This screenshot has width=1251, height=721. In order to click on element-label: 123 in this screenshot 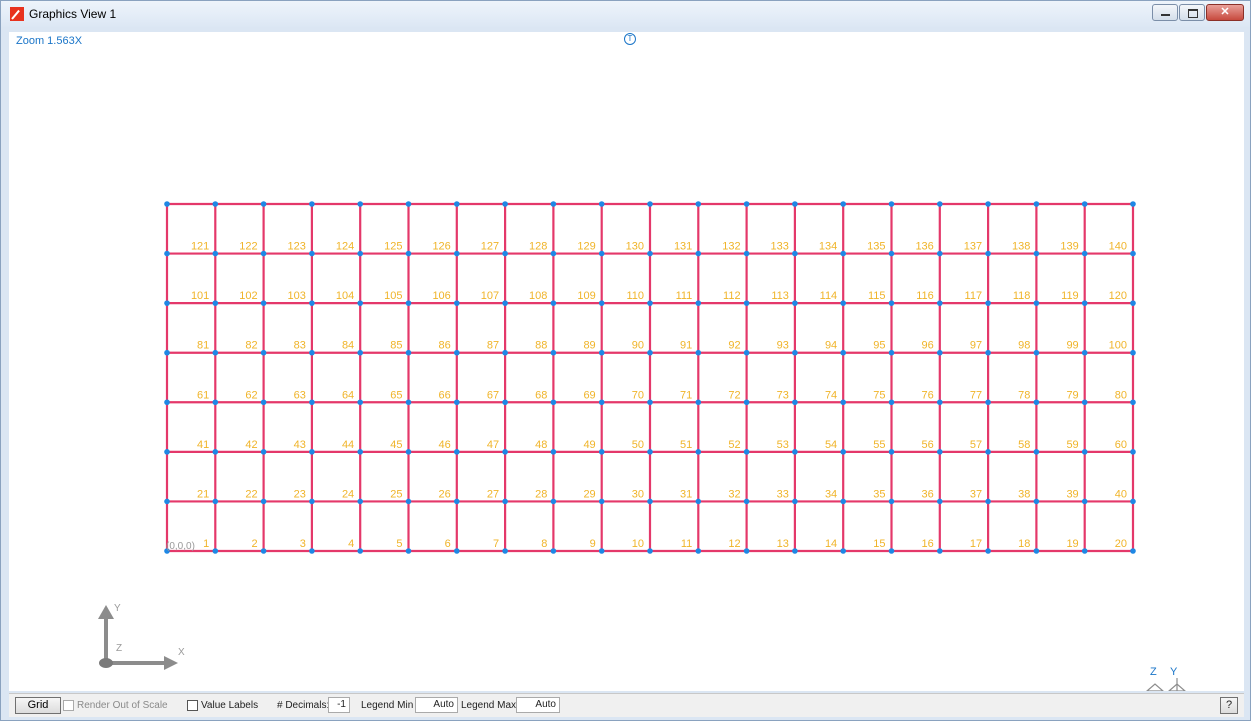, I will do `click(297, 247)`.